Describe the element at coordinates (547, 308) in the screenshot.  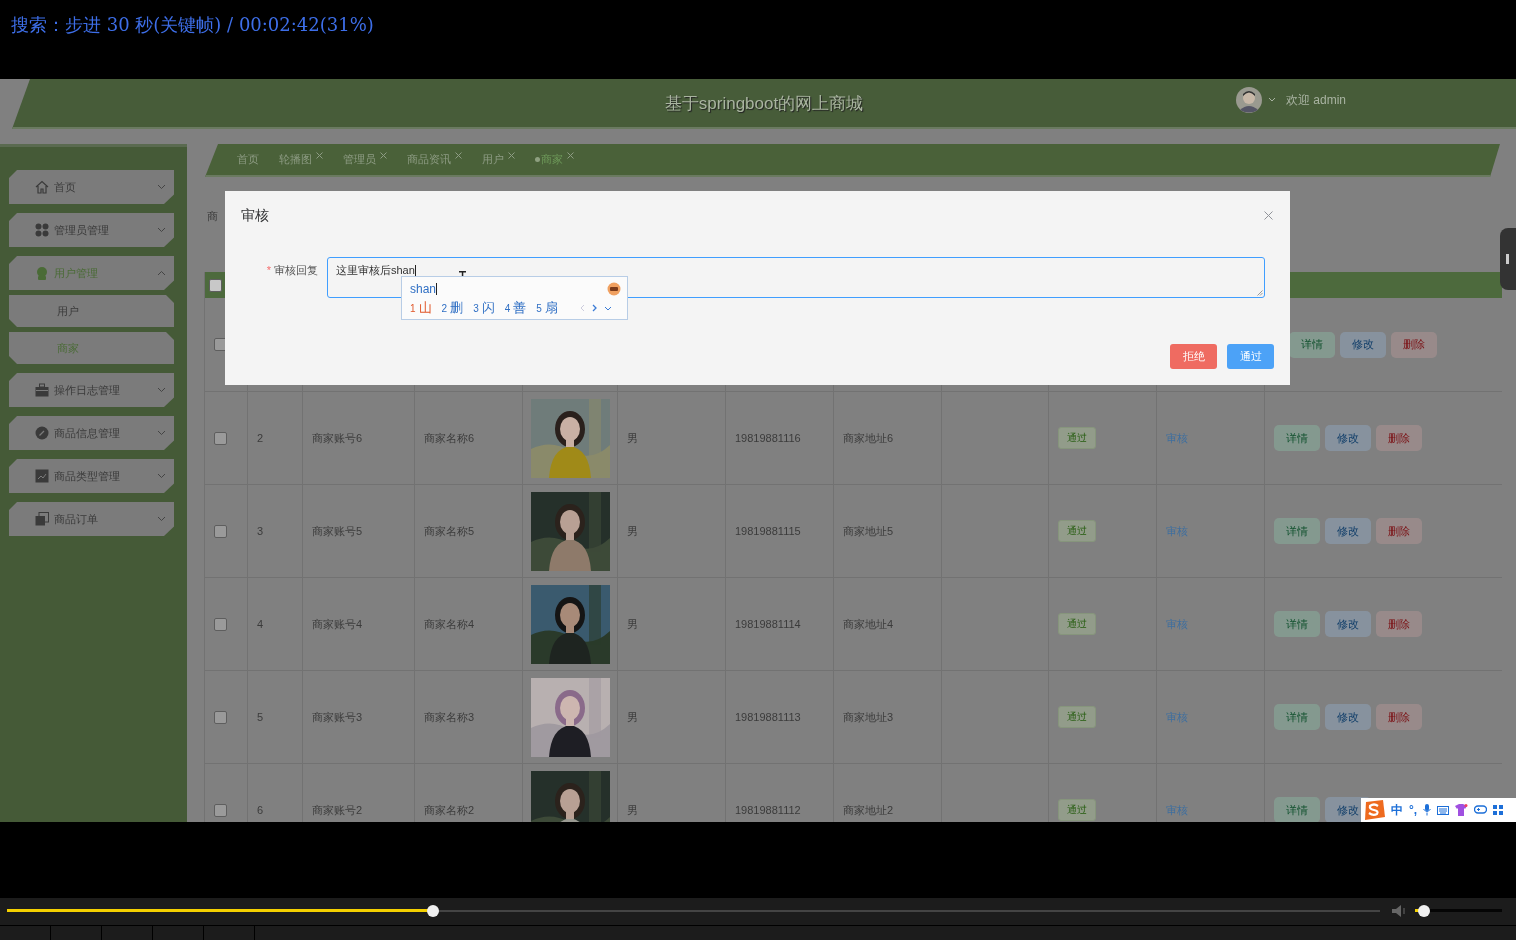
I see `ime-candidate: 5 扇` at that location.